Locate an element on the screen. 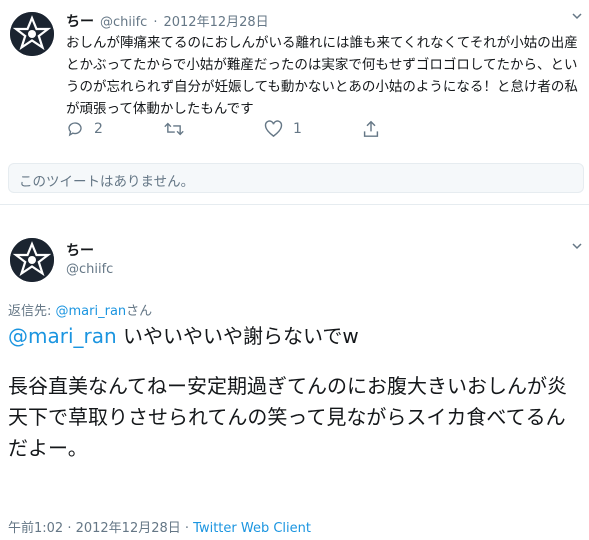 The height and width of the screenshot is (540, 589). like-count: 1 is located at coordinates (297, 129).